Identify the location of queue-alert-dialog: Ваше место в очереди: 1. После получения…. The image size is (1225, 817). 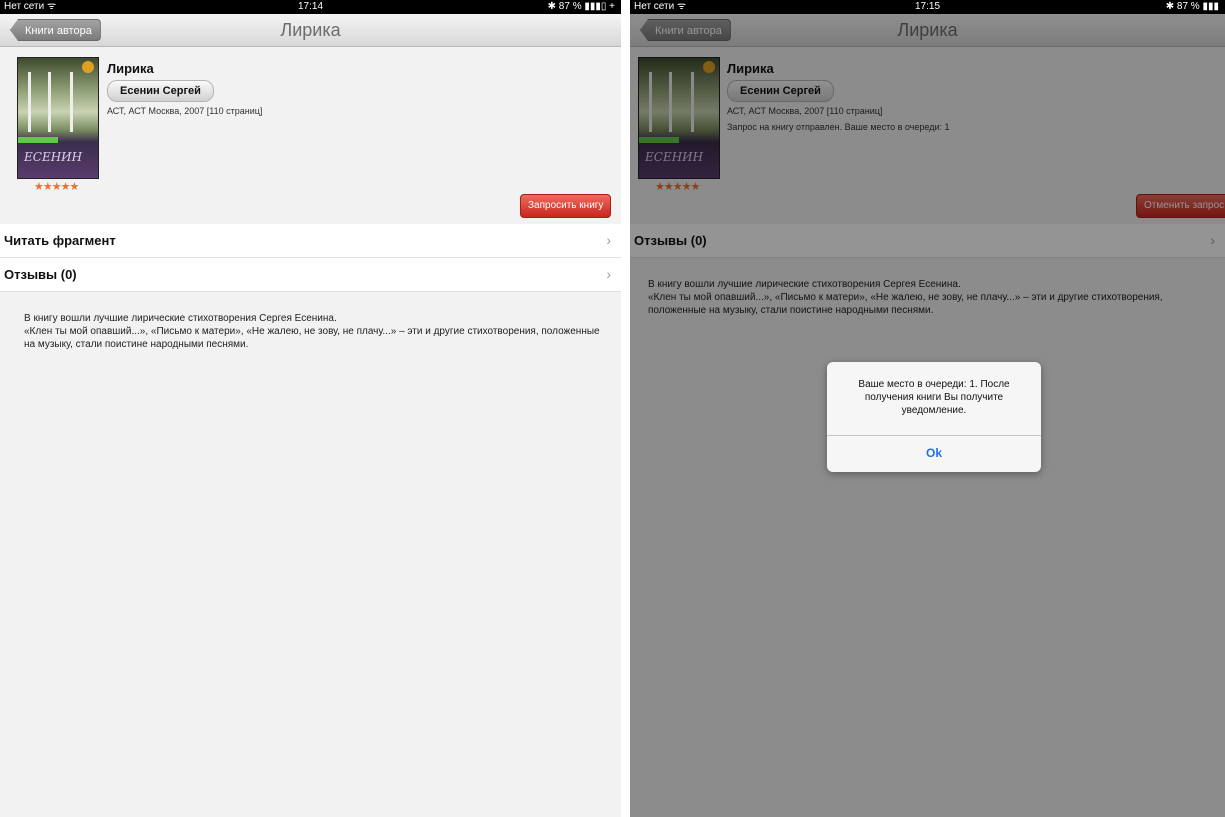
(934, 417).